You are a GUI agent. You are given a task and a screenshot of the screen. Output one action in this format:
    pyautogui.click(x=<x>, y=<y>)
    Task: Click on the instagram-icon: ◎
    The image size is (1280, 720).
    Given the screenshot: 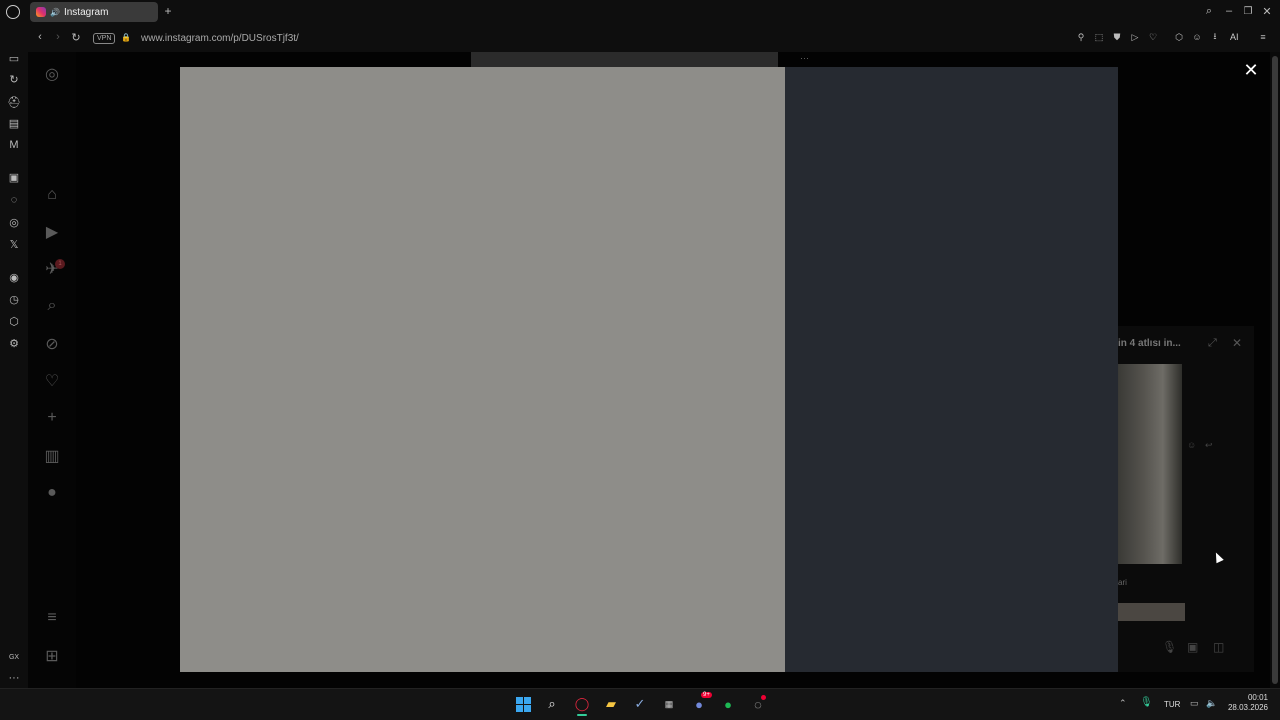 What is the action you would take?
    pyautogui.click(x=14, y=222)
    